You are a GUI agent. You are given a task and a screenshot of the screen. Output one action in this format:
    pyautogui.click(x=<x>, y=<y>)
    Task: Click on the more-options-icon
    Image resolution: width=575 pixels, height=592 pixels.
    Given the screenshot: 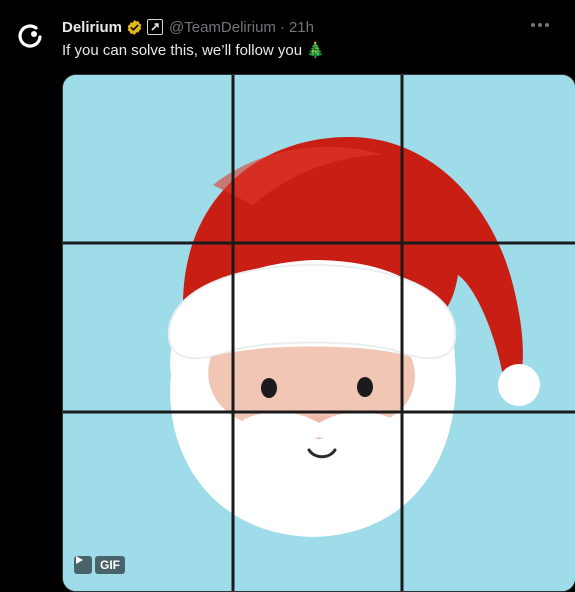 What is the action you would take?
    pyautogui.click(x=540, y=25)
    